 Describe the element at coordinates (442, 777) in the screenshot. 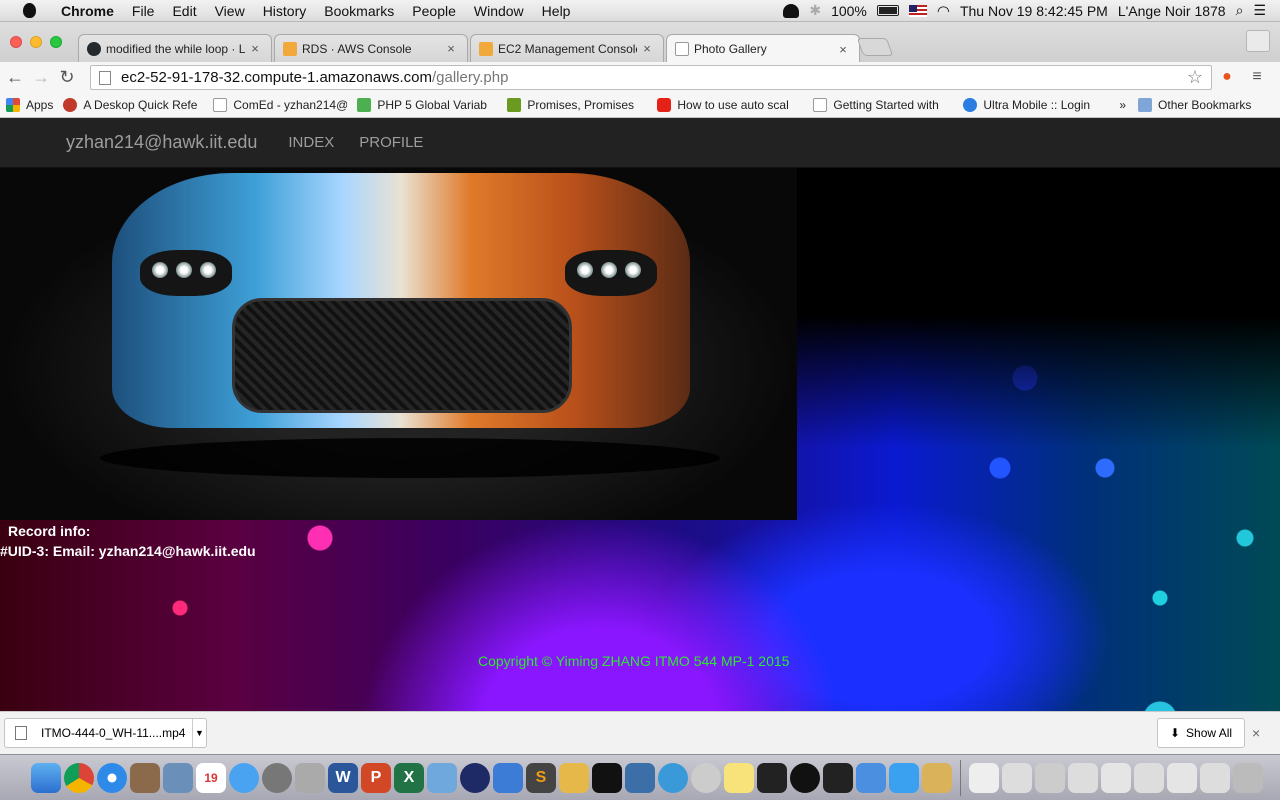

I see `virtualbox-icon` at that location.